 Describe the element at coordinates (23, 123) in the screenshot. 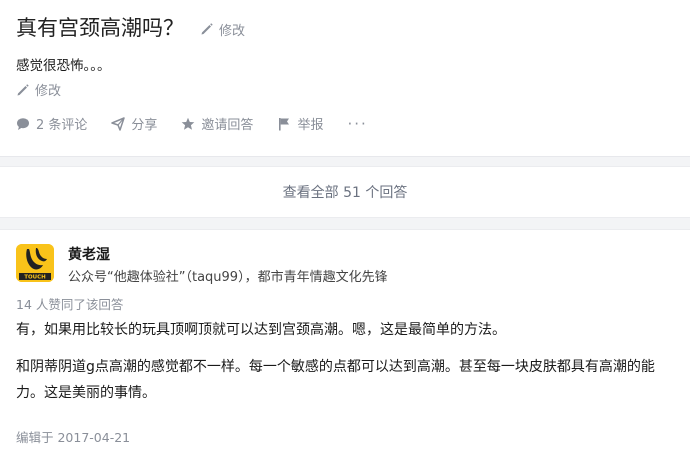

I see `comment-icon` at that location.